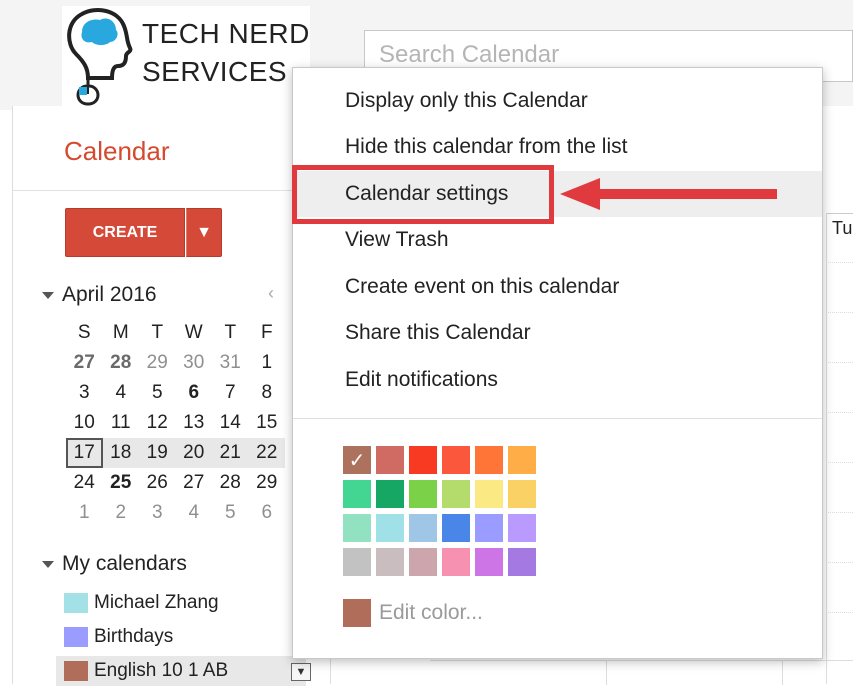  What do you see at coordinates (215, 71) in the screenshot?
I see `logo-line-2: SERVICES` at bounding box center [215, 71].